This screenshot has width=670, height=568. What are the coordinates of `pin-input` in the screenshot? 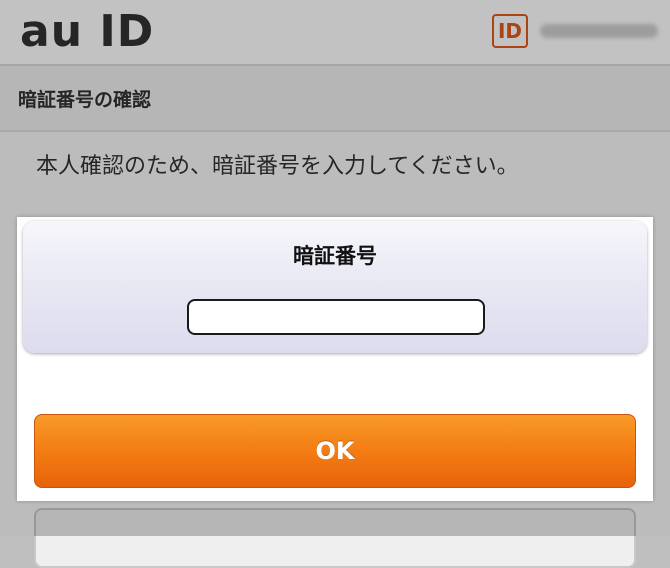 It's located at (336, 317).